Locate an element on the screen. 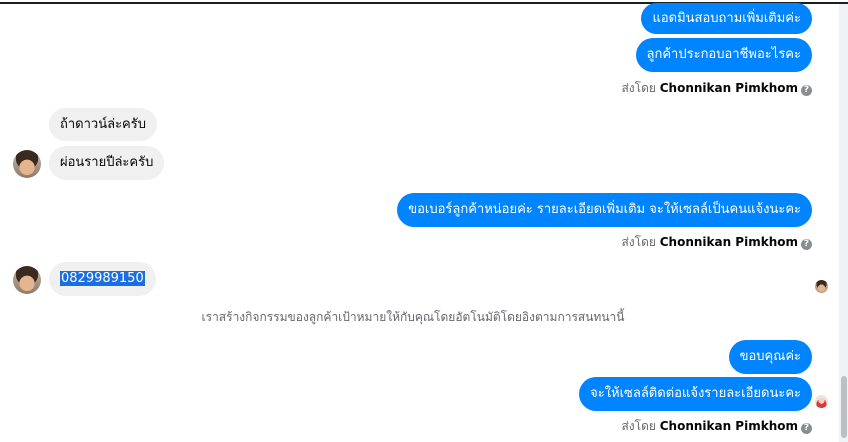 The width and height of the screenshot is (848, 442). outgoing-message-bubble: จะให้เซลล์ติดต่อแจ้งรายละเอียดนะคะ is located at coordinates (695, 394).